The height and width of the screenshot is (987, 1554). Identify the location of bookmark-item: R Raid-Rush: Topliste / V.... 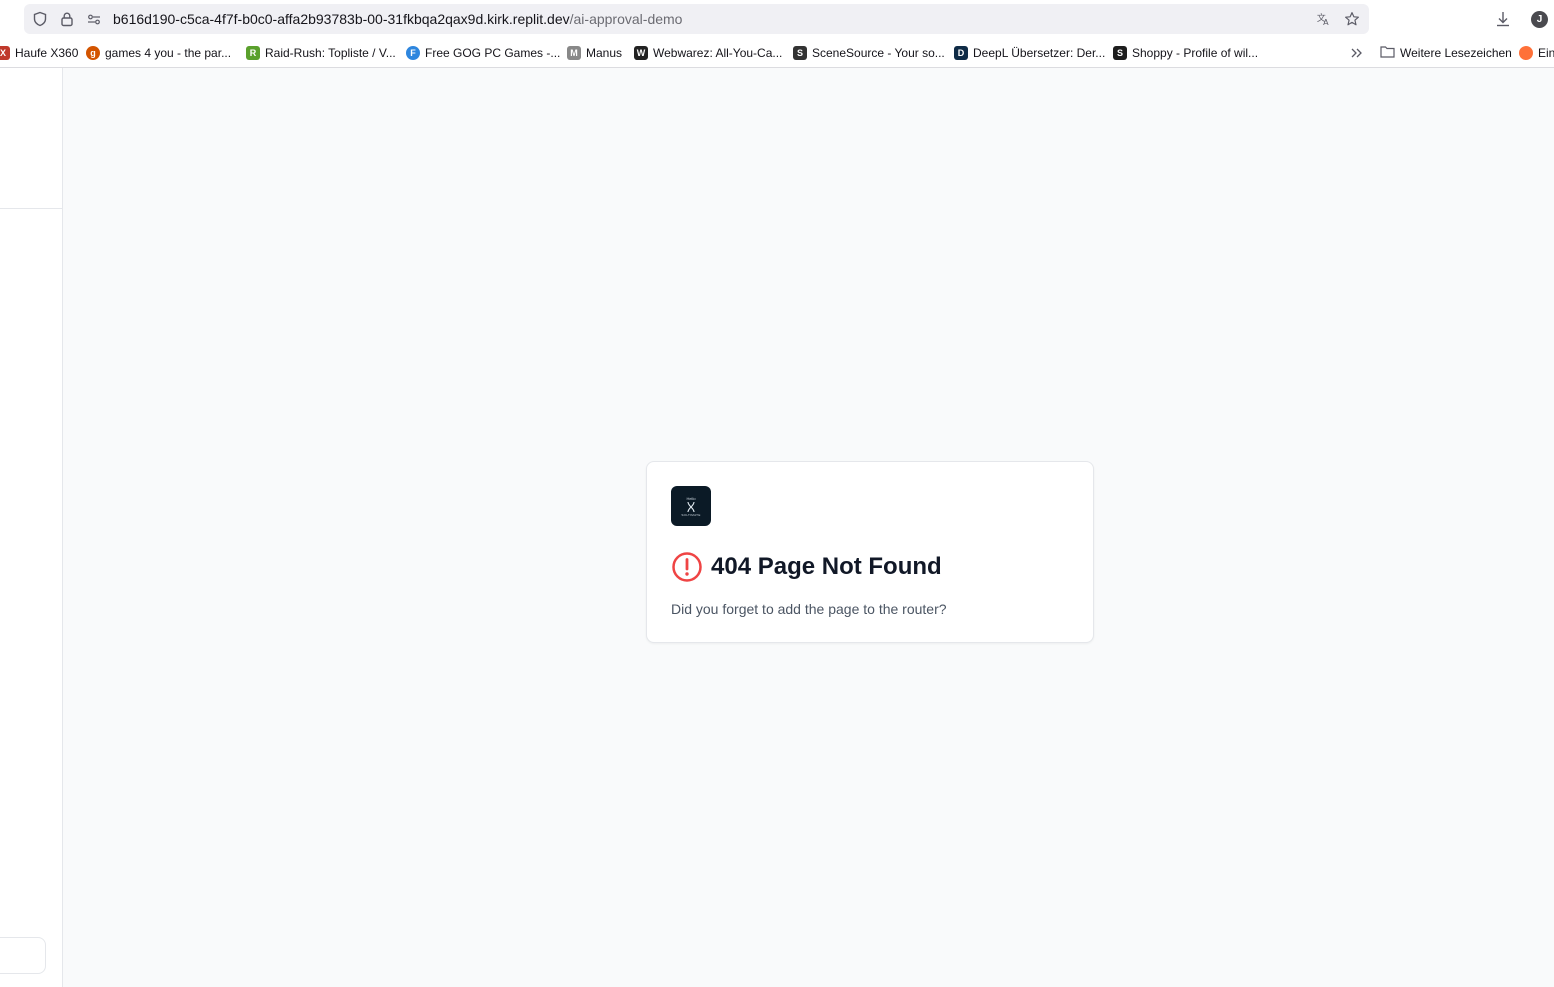
(321, 53).